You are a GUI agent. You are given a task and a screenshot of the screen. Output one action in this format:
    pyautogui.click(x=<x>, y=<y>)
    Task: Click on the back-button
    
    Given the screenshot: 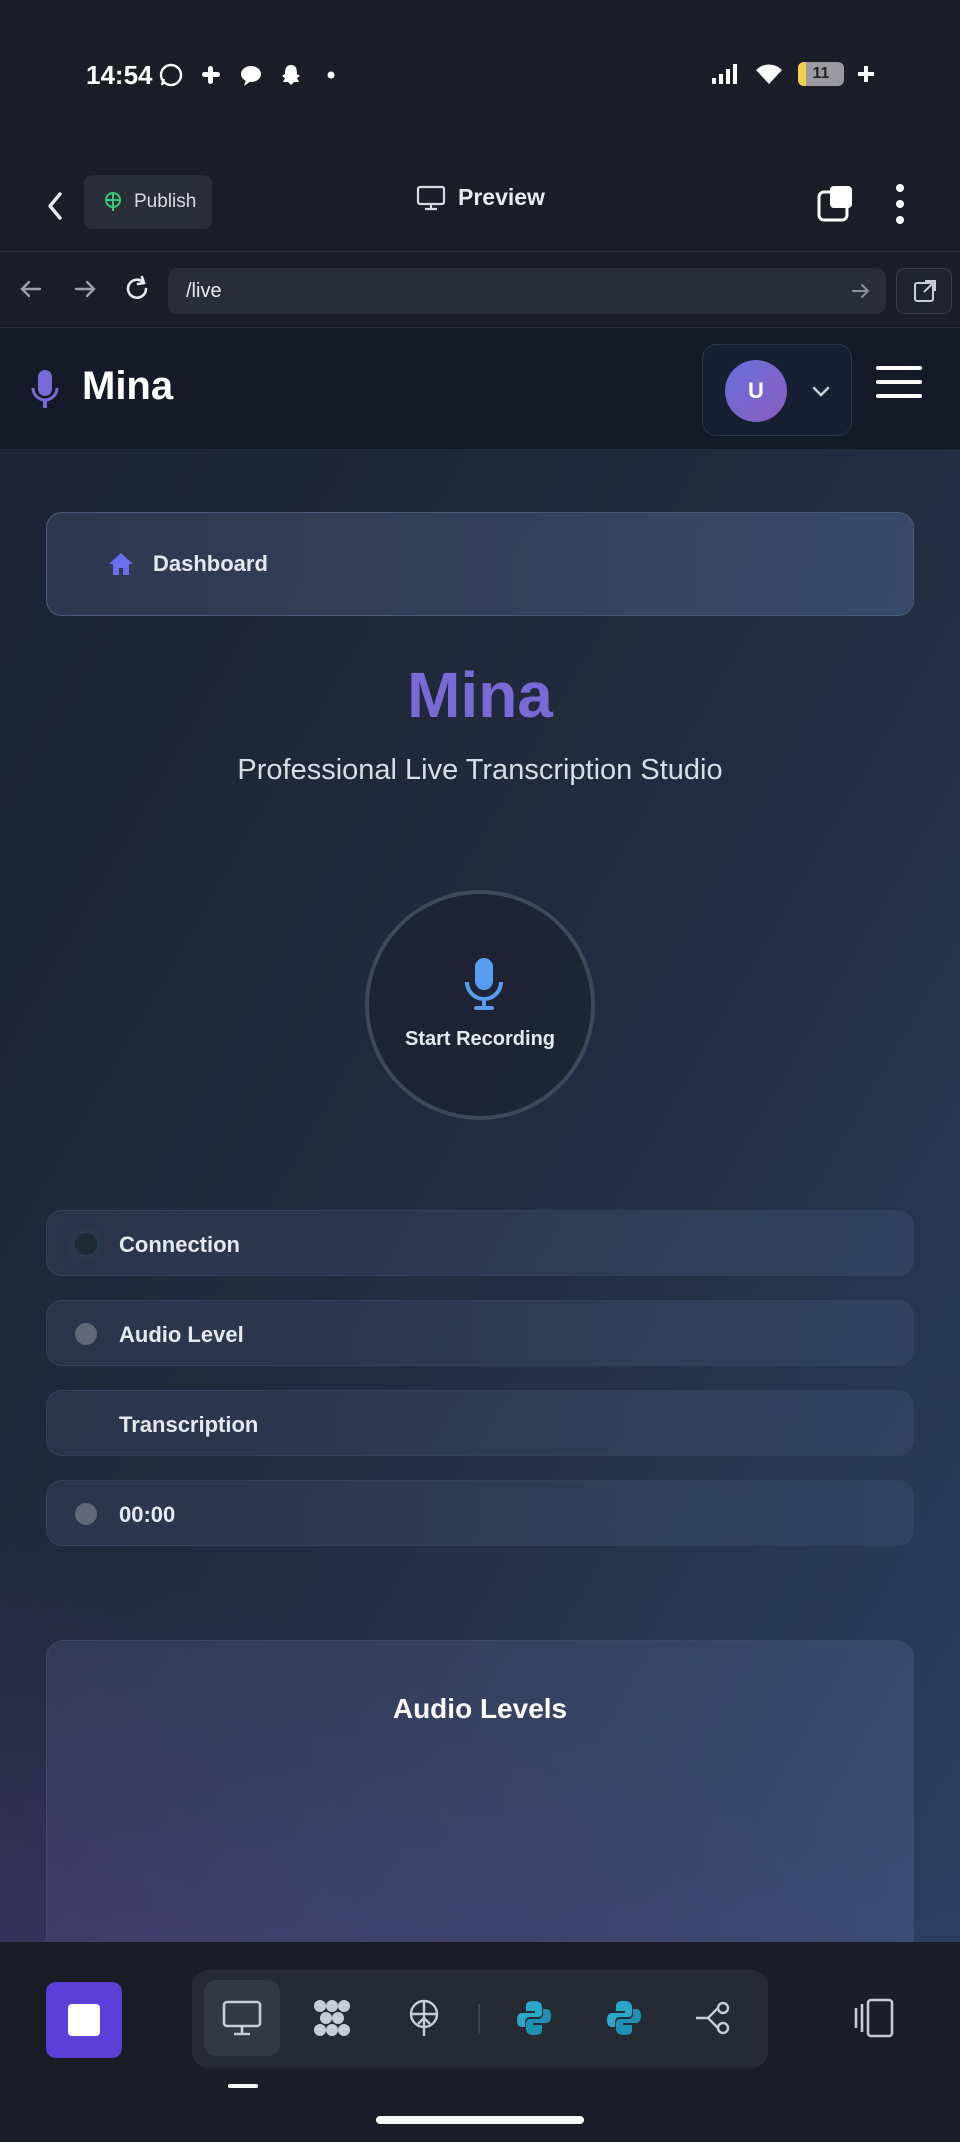 What is the action you would take?
    pyautogui.click(x=56, y=206)
    